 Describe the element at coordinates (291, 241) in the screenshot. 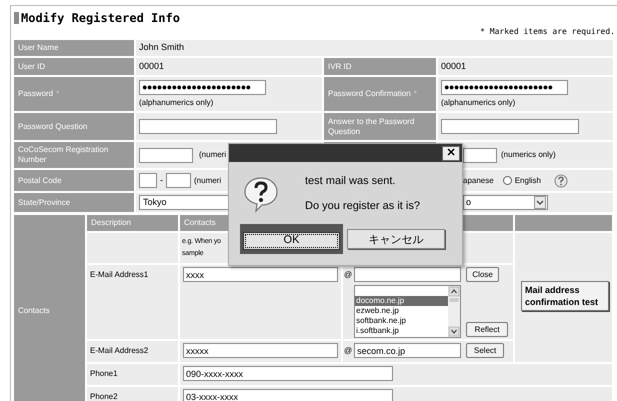

I see `dialog-button: OK` at that location.